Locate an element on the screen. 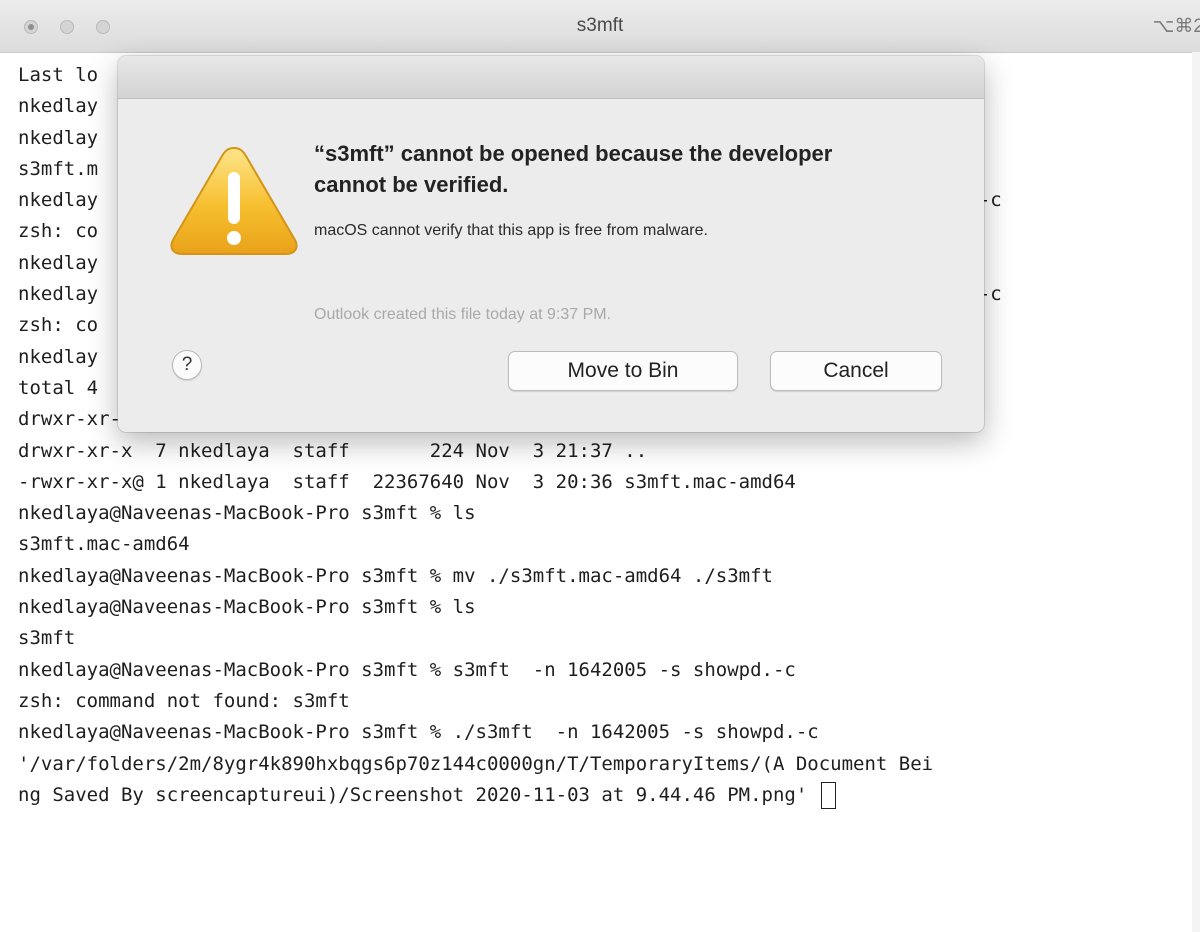 This screenshot has height=932, width=1200. warning-triangle-icon is located at coordinates (234, 200).